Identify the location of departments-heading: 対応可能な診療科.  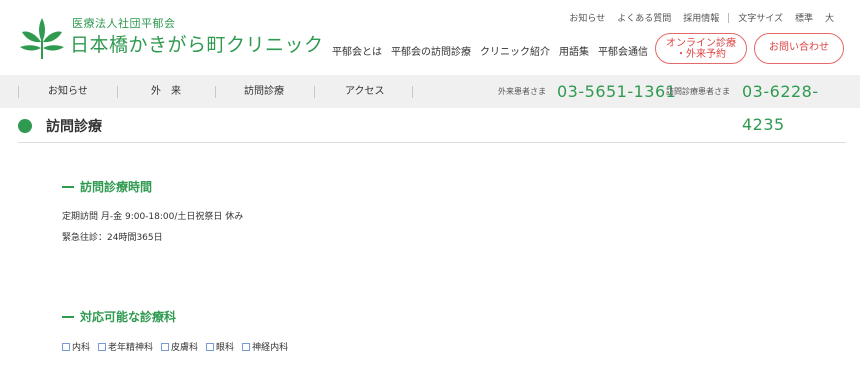
(119, 316).